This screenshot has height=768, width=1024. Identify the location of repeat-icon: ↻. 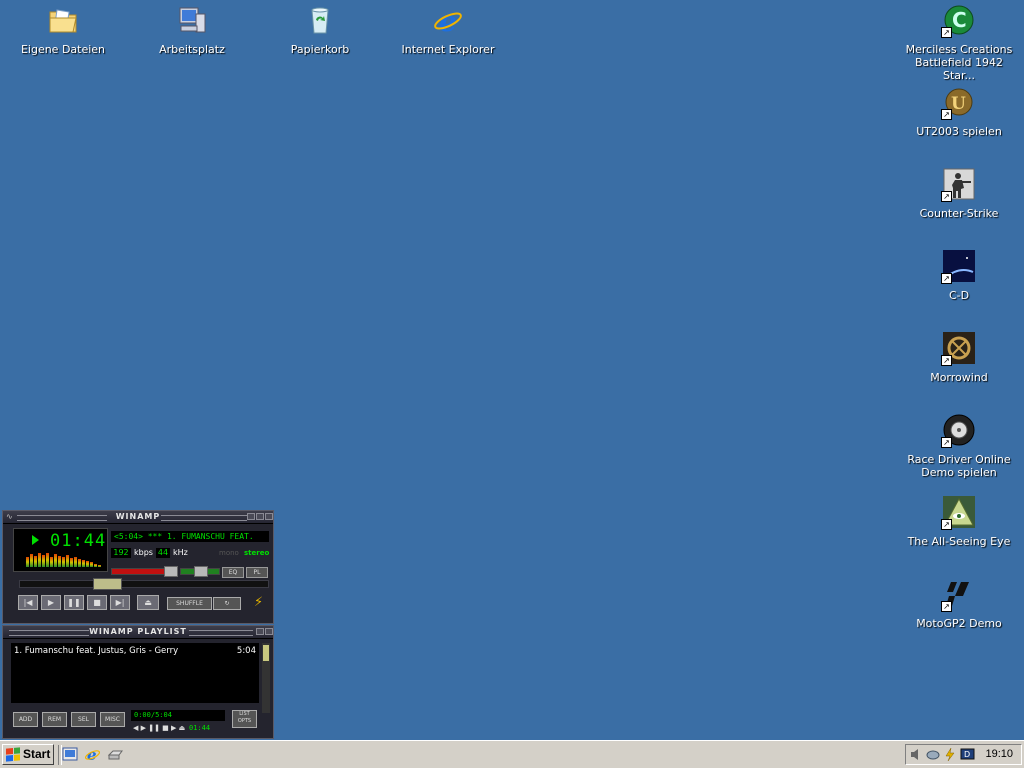
(227, 603).